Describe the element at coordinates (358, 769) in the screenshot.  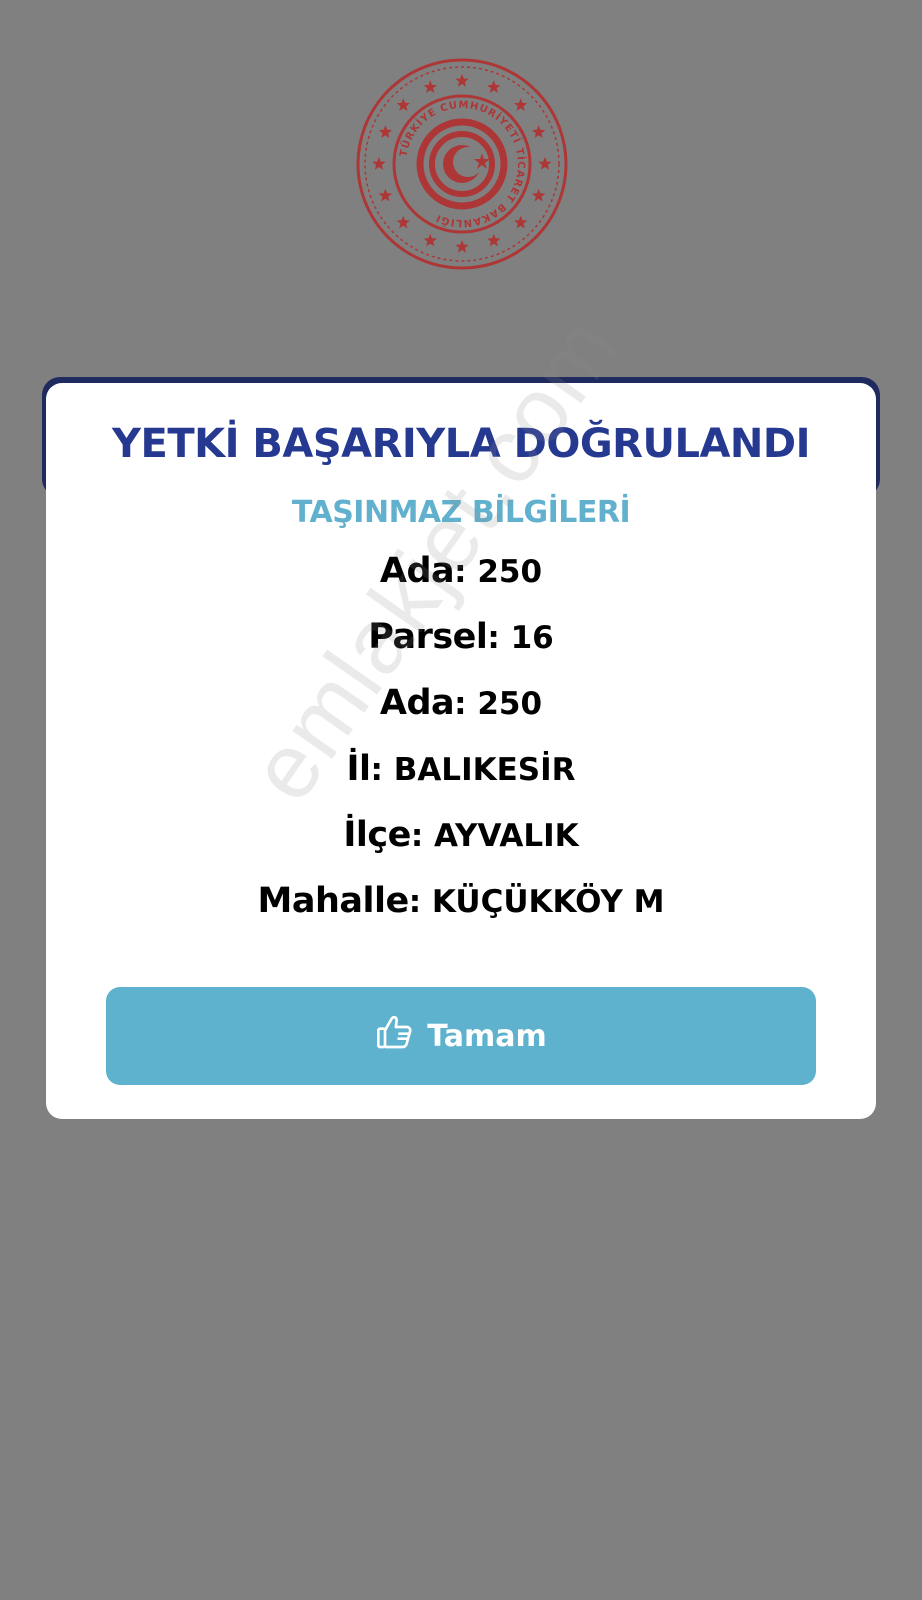
I see `info-label: İl` at that location.